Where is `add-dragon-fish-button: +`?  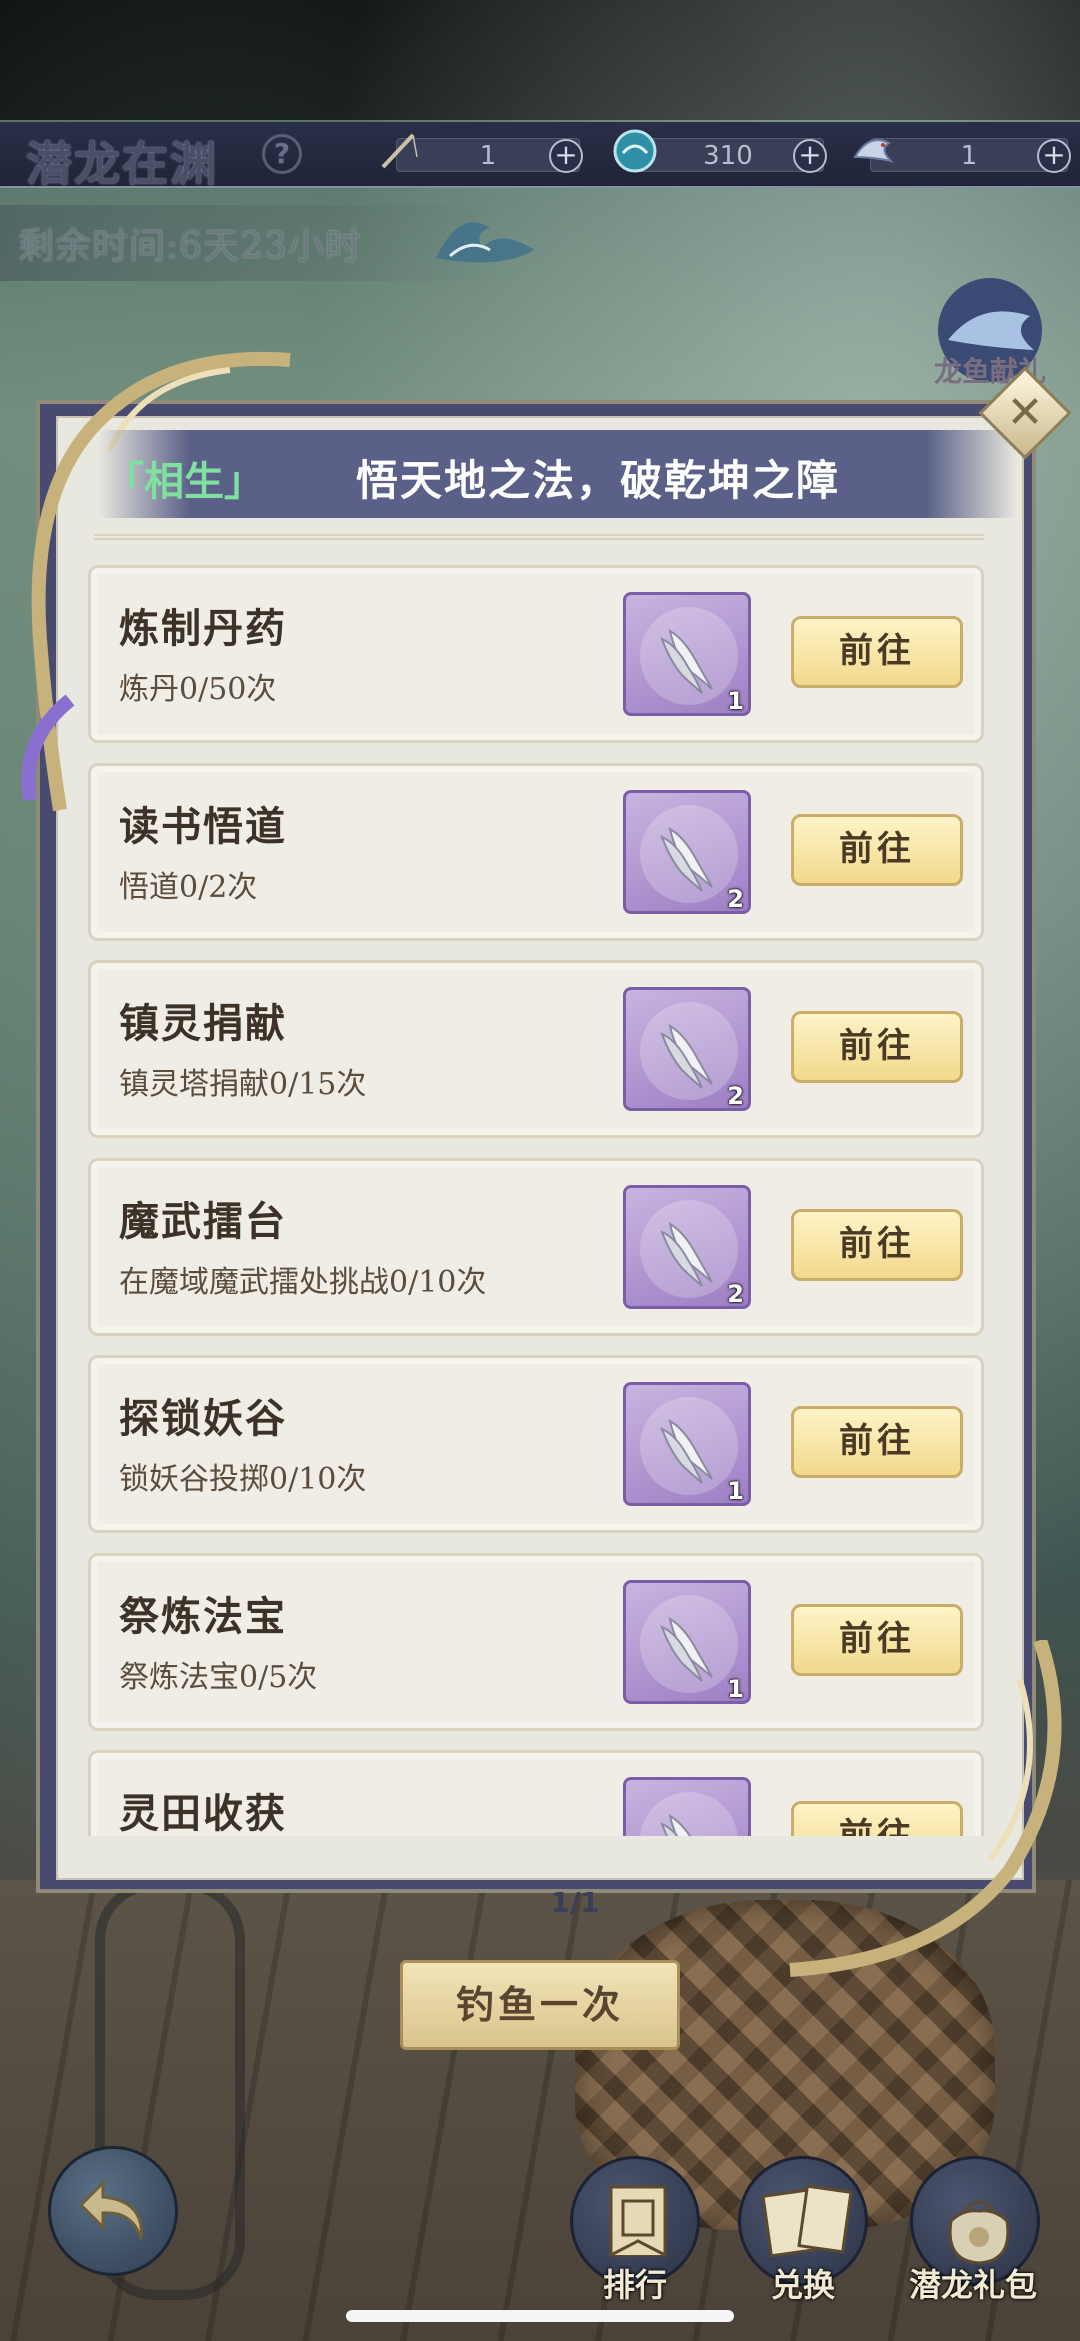 add-dragon-fish-button: + is located at coordinates (1054, 156).